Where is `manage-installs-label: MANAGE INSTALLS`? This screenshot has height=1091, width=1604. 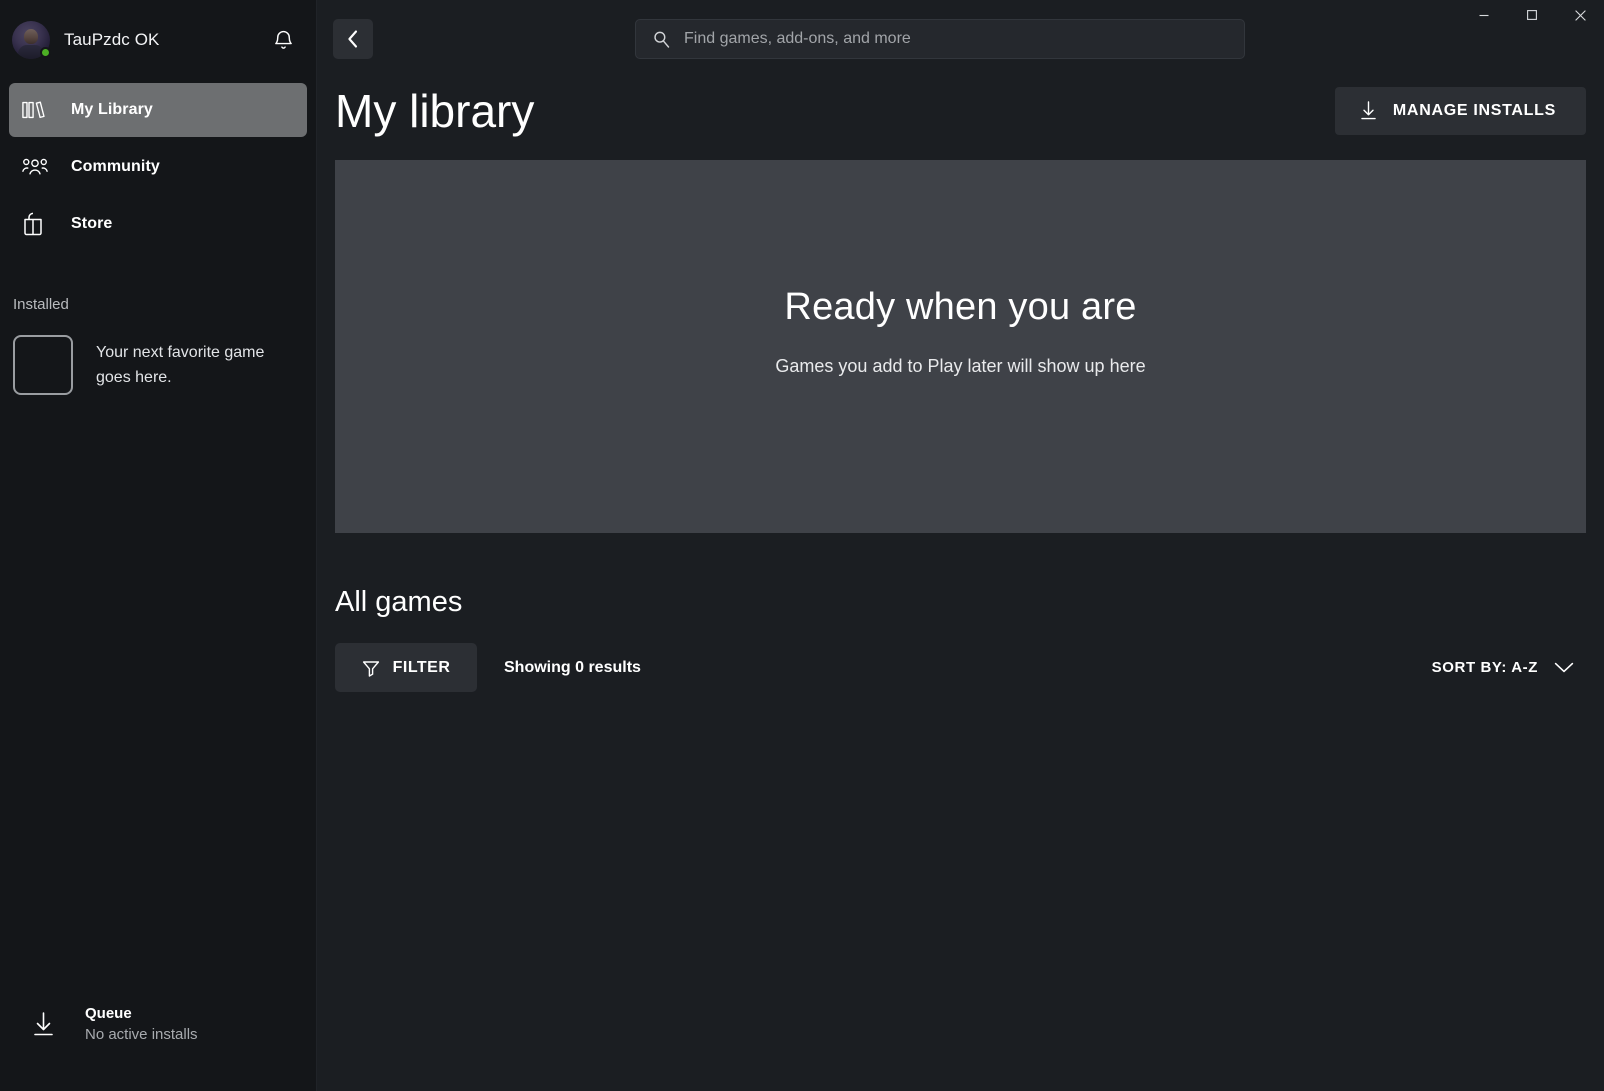
manage-installs-label: MANAGE INSTALLS is located at coordinates (1474, 110).